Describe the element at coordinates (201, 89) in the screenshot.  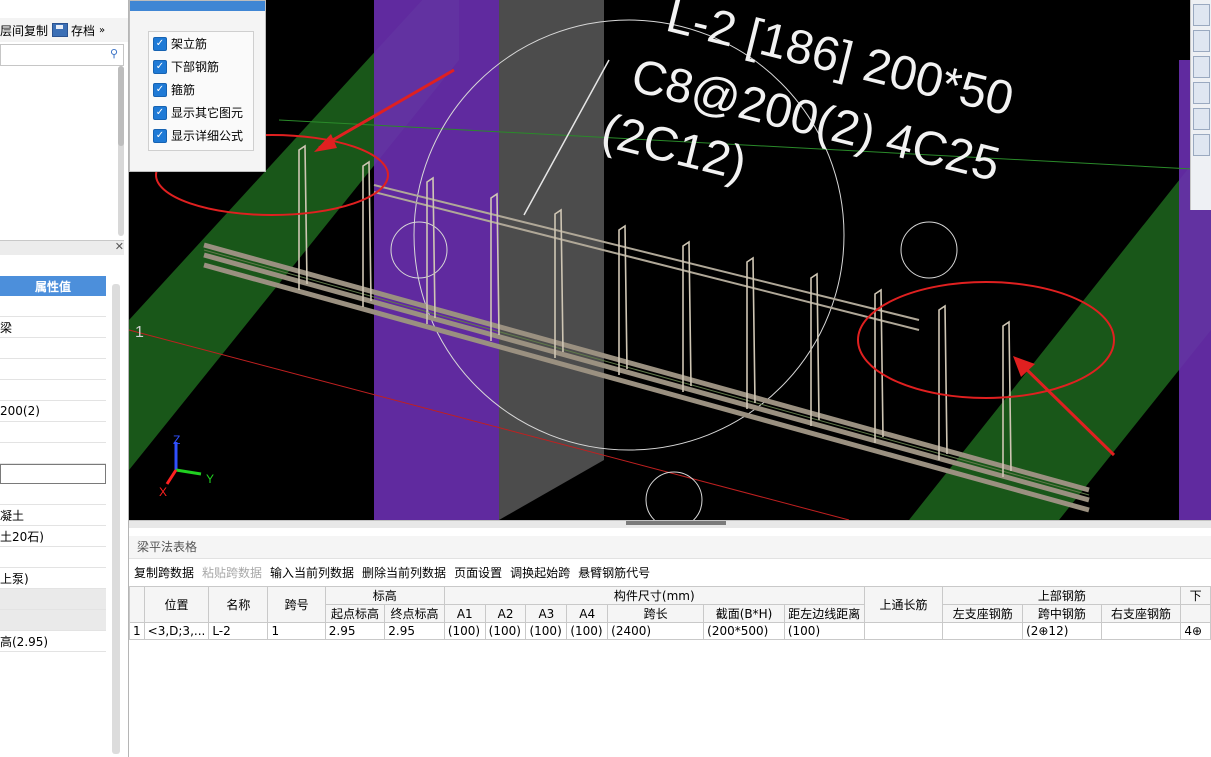
I see `display-option-3: ✓ 箍筋` at that location.